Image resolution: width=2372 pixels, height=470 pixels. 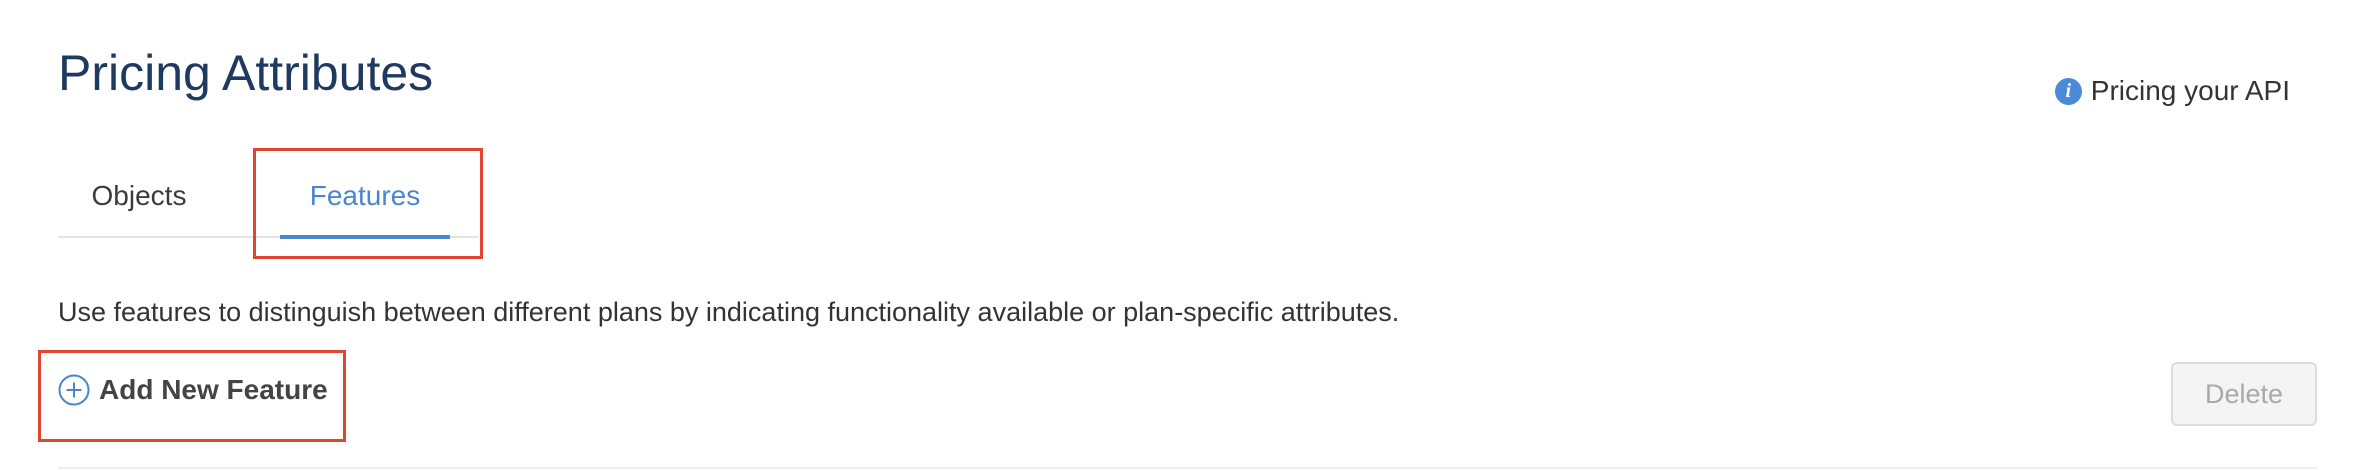 I want to click on pricing-help-label: Pricing your API, so click(x=2190, y=90).